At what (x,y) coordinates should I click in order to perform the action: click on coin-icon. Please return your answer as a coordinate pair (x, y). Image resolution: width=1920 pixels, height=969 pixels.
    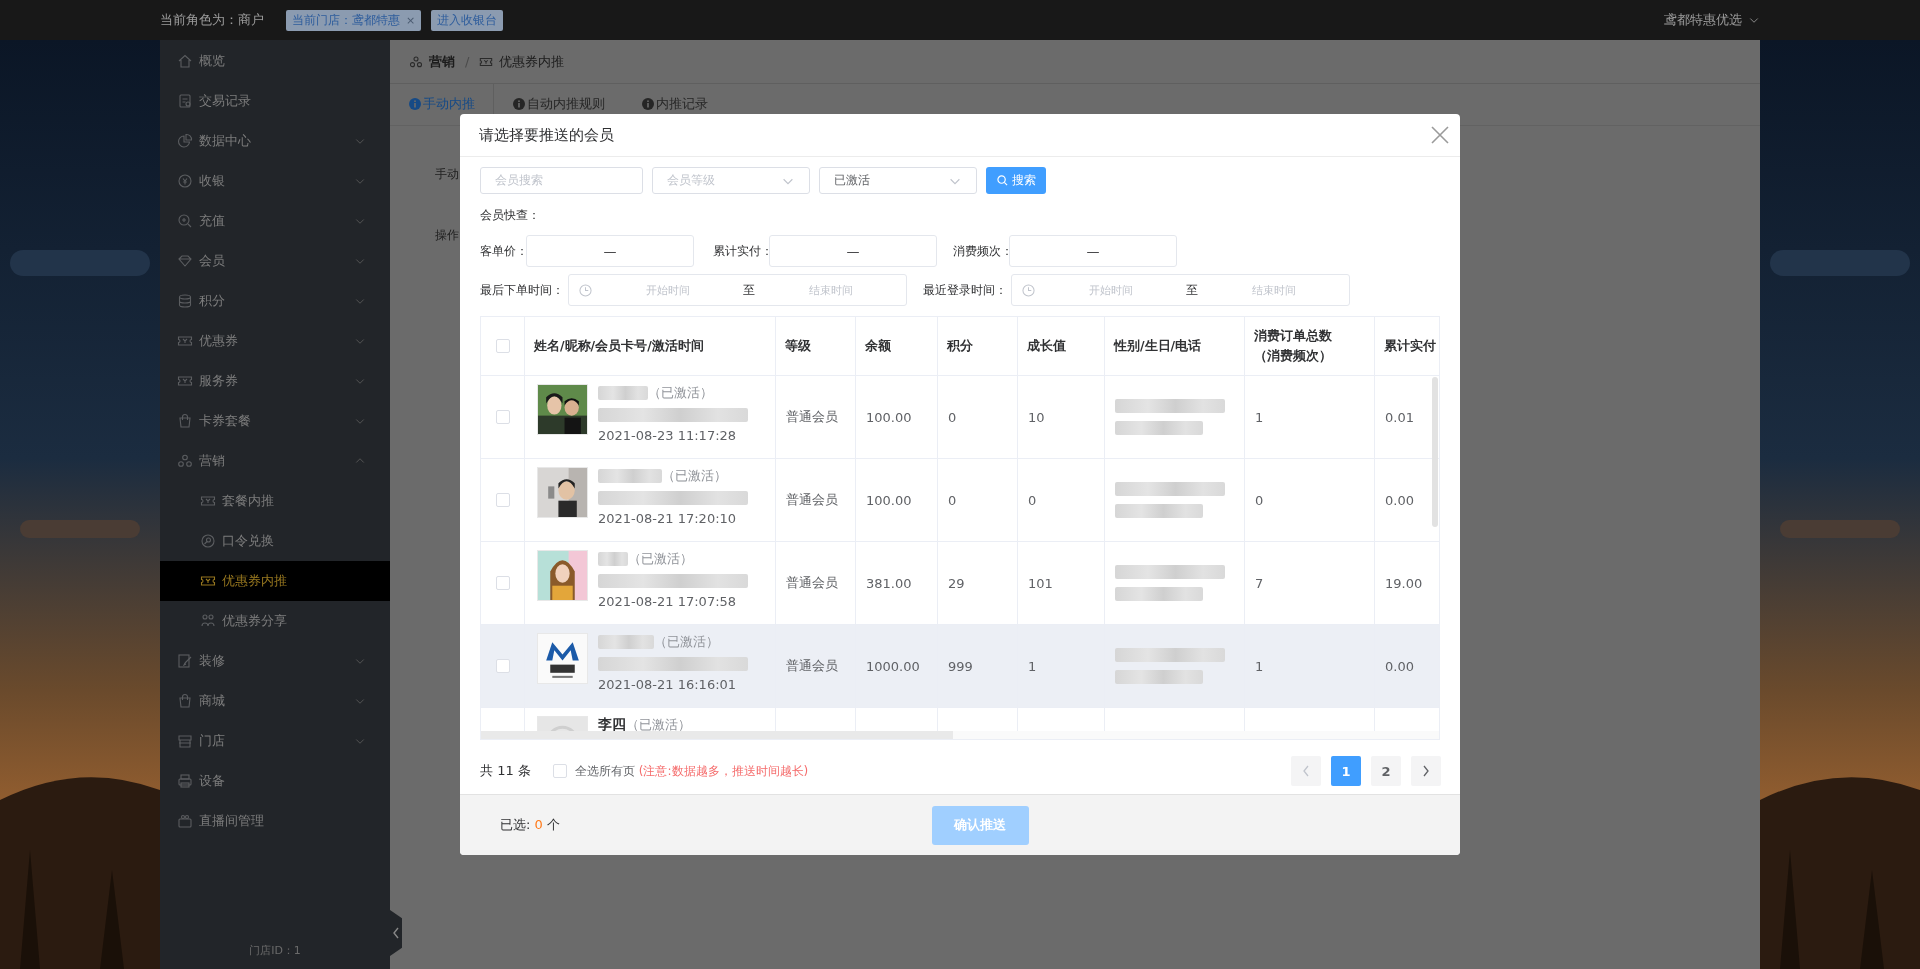
    Looking at the image, I should click on (185, 181).